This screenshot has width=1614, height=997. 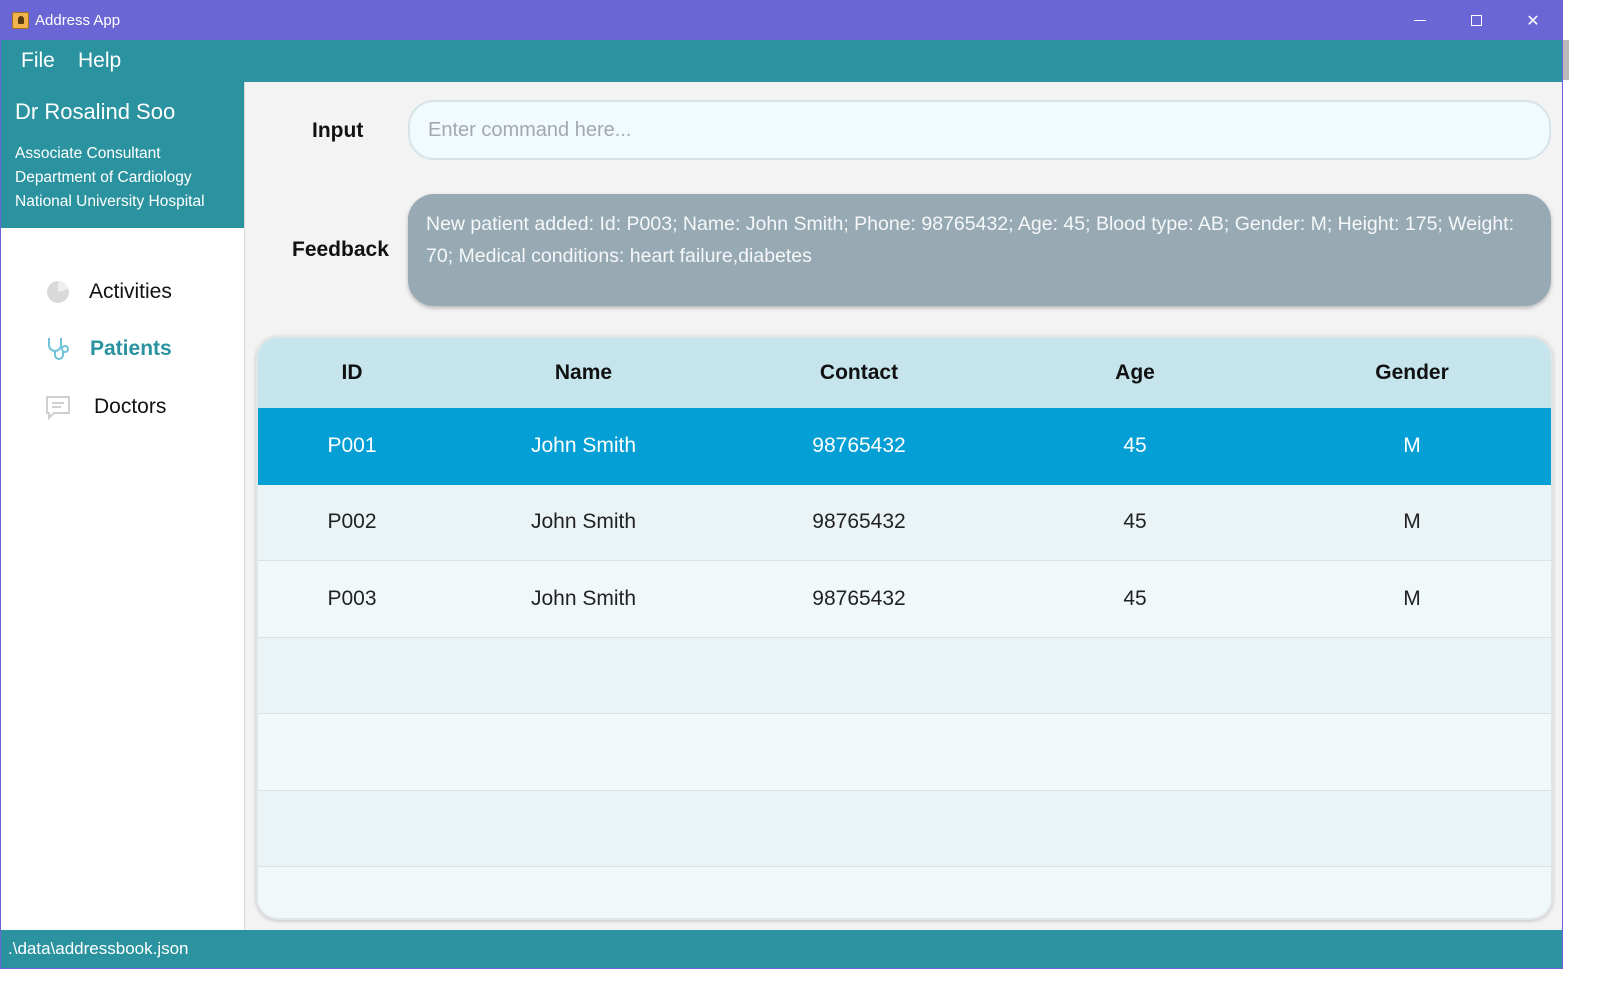 What do you see at coordinates (130, 406) in the screenshot?
I see `sidebar-item-label: Doctors` at bounding box center [130, 406].